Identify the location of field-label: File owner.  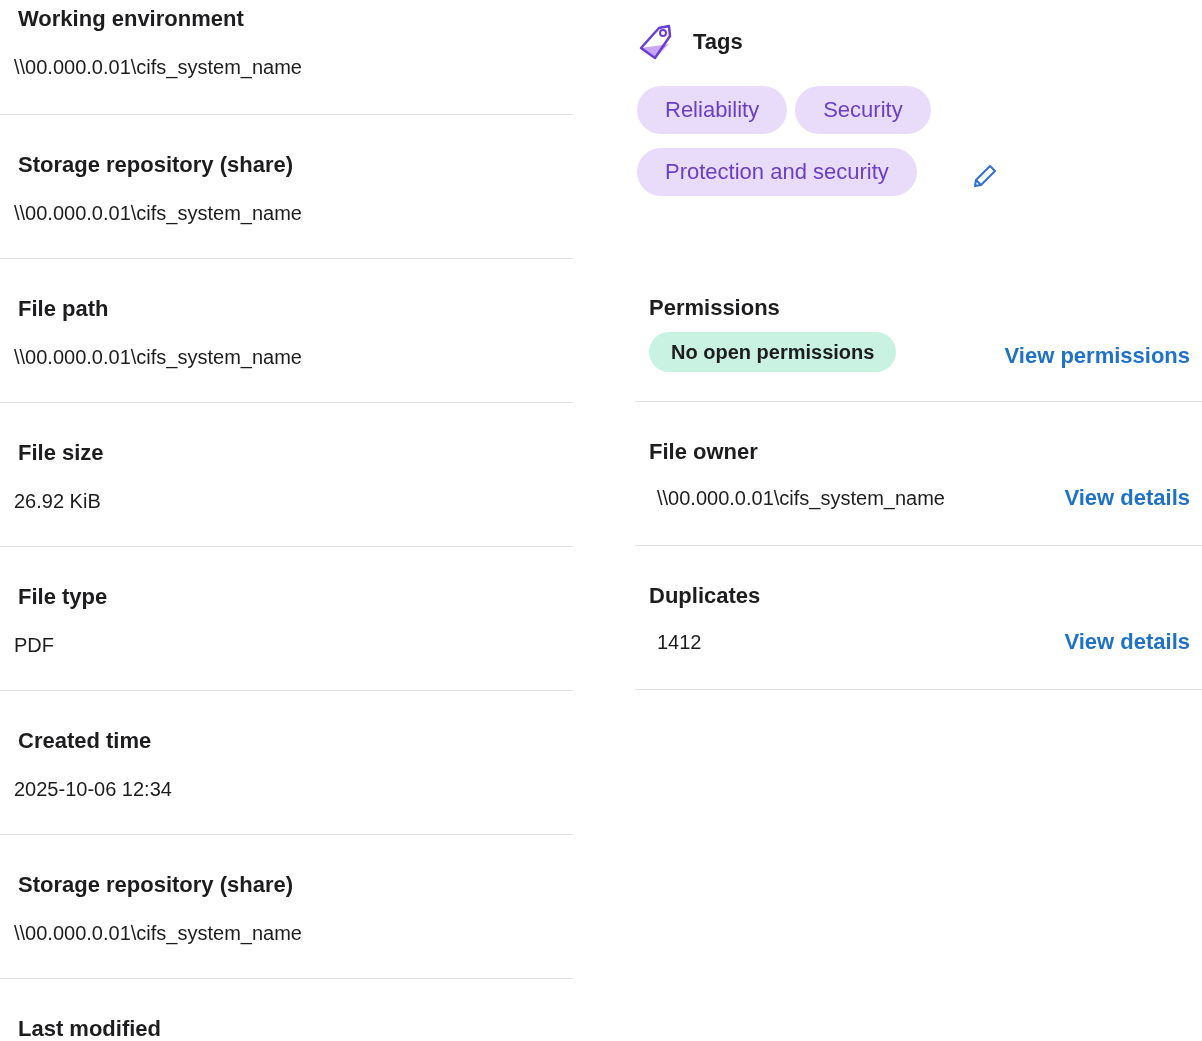
(704, 452).